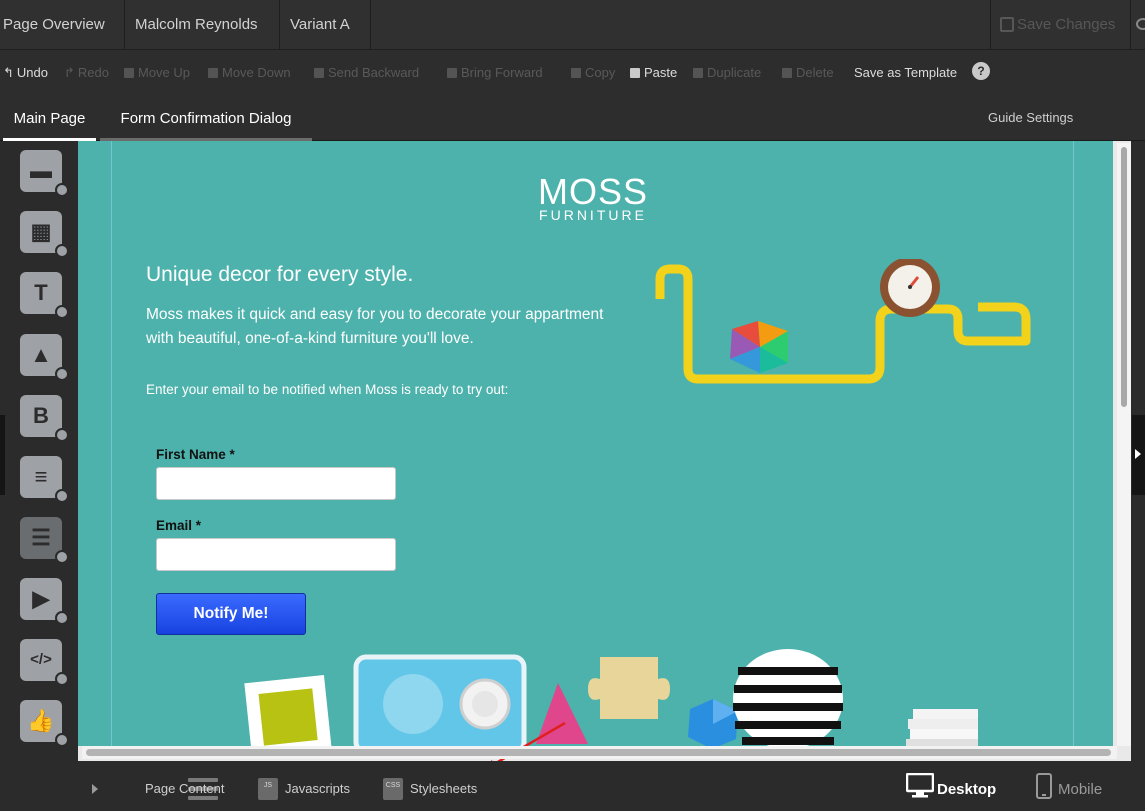  What do you see at coordinates (653, 73) in the screenshot?
I see `paste-button: Paste` at bounding box center [653, 73].